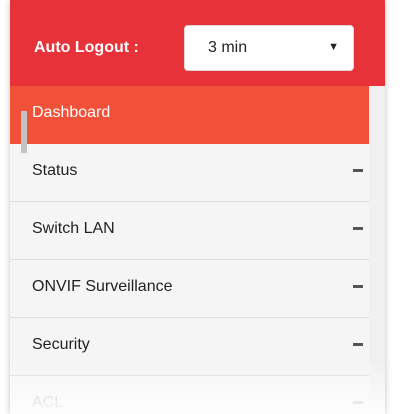 Image resolution: width=405 pixels, height=414 pixels. I want to click on scrollbar-track, so click(377, 250).